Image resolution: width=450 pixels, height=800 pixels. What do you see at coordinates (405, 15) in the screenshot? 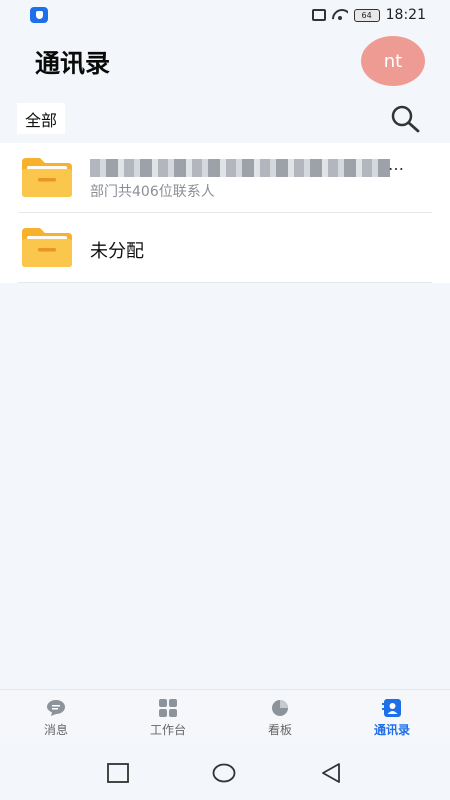
I see `status-time: 18:21` at bounding box center [405, 15].